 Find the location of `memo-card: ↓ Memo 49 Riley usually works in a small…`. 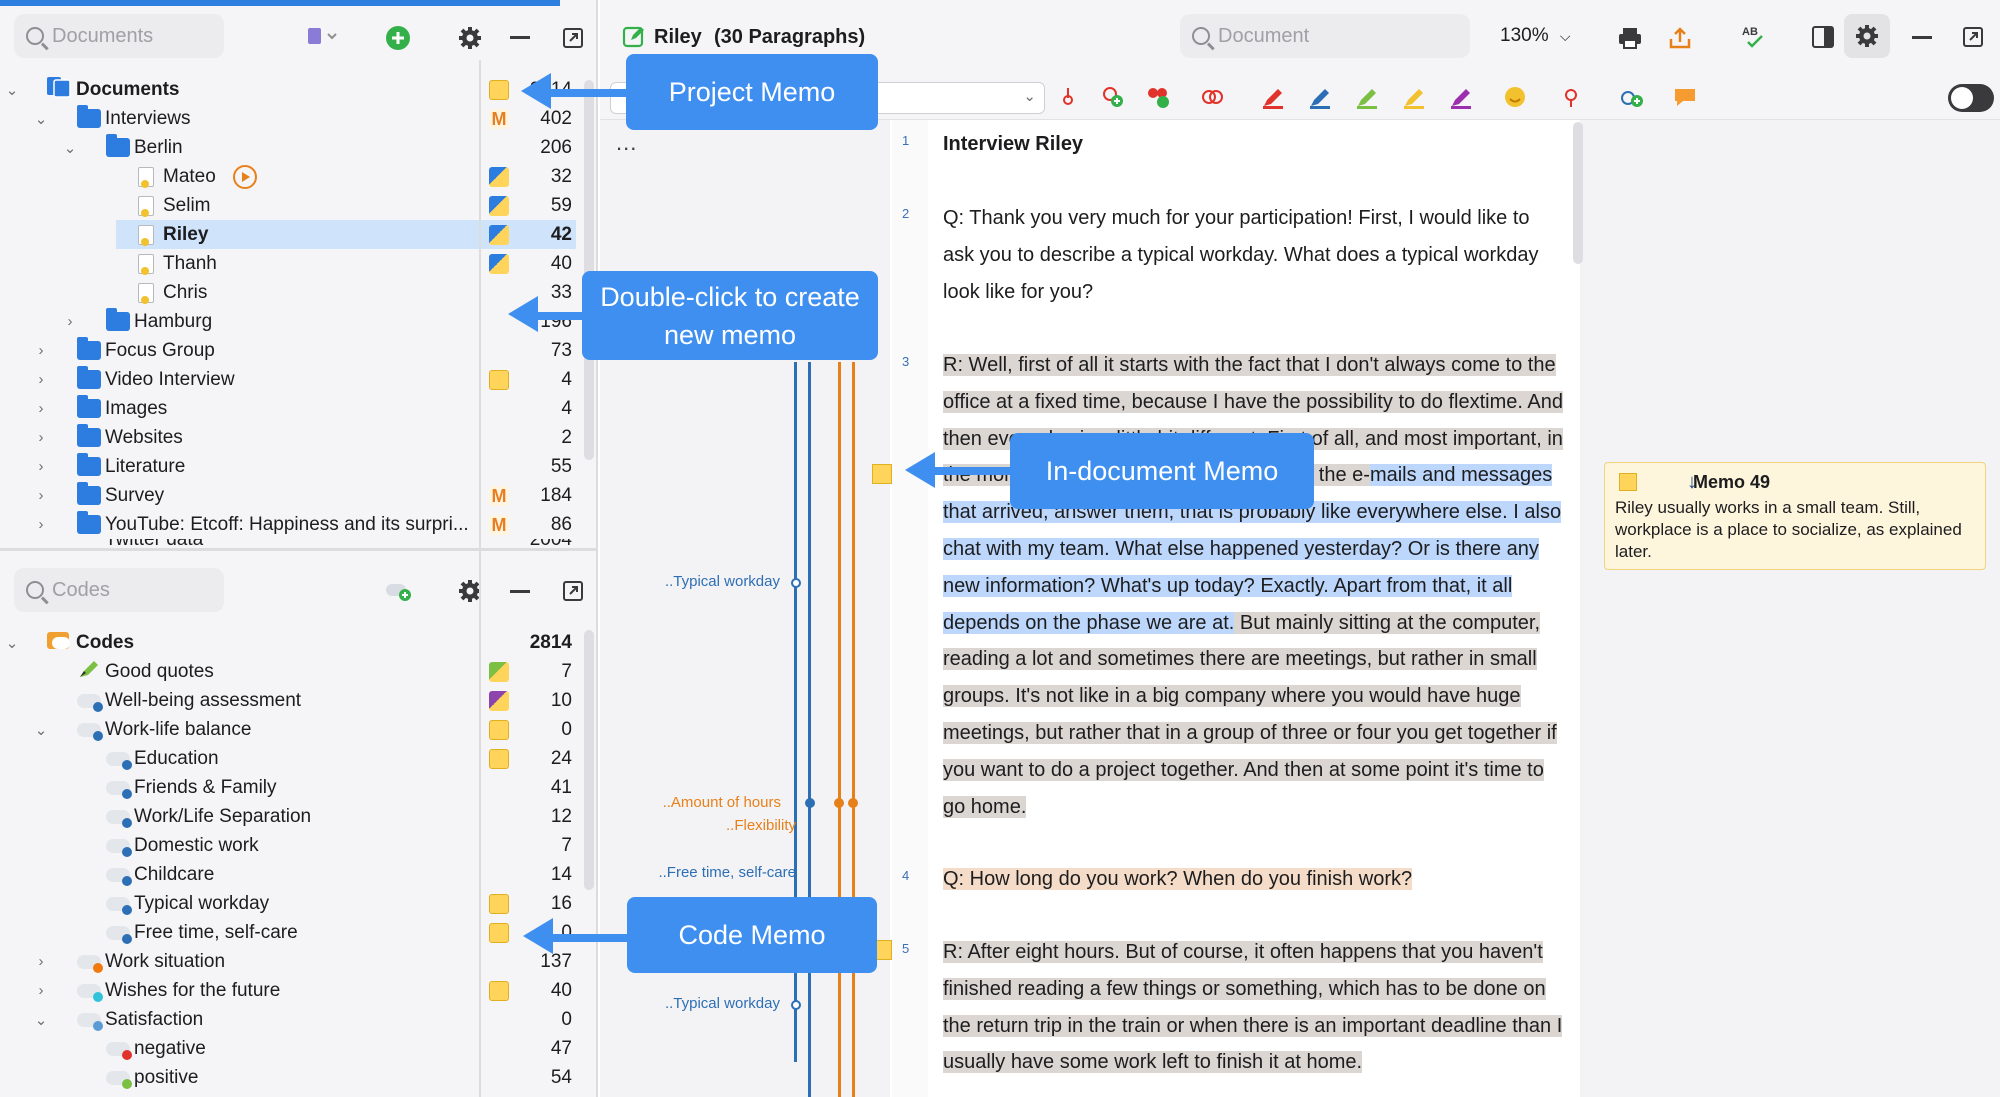

memo-card: ↓ Memo 49 Riley usually works in a small… is located at coordinates (1795, 516).